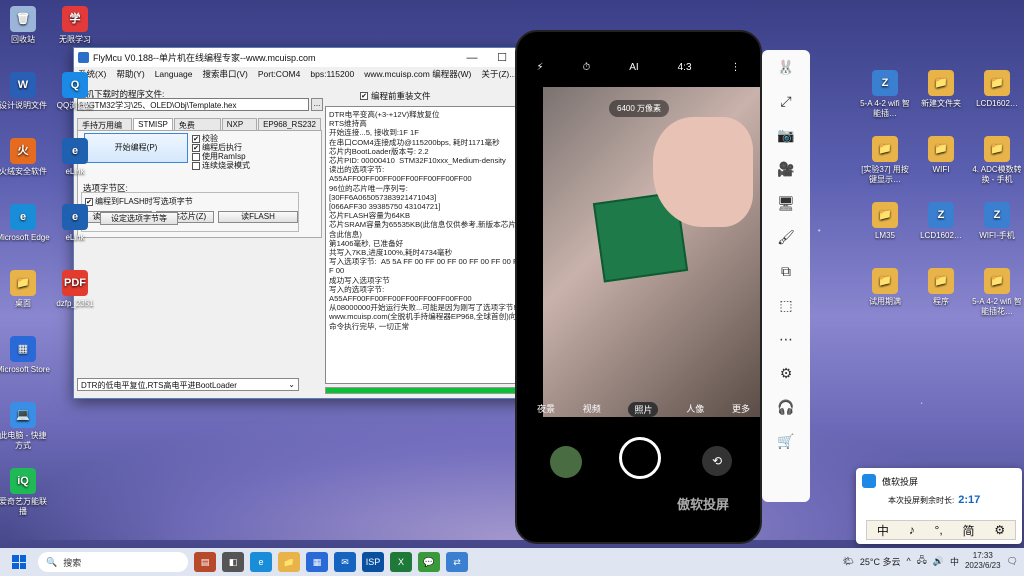  Describe the element at coordinates (139, 218) in the screenshot. I see `set-option-bytes-button: 设定选项字节等` at that location.